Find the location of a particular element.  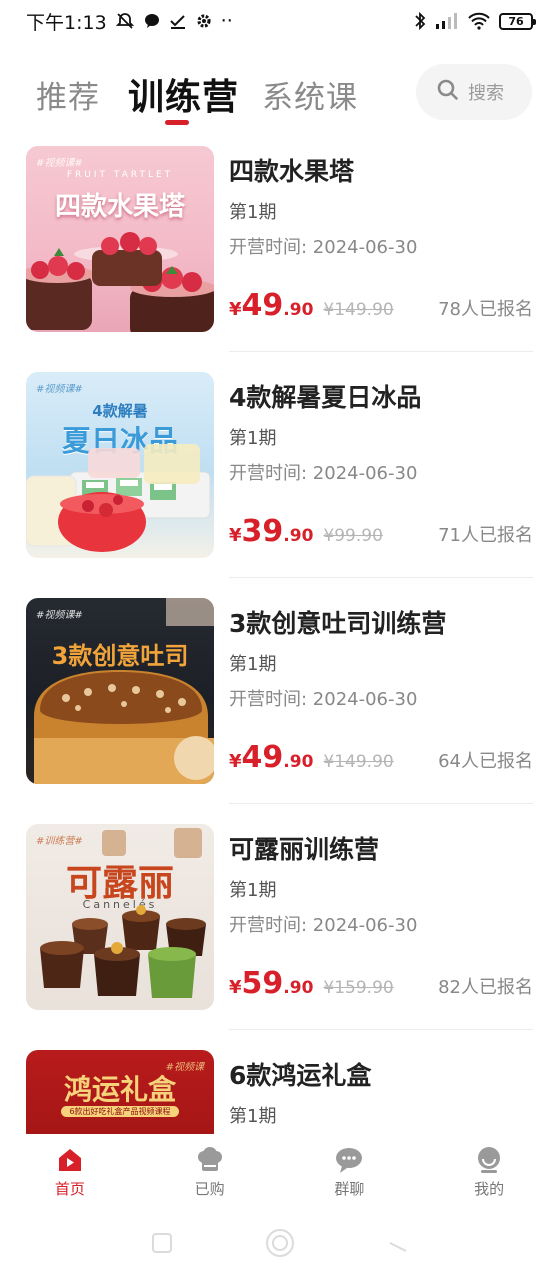

nav-home: 首页 is located at coordinates (70, 1172).